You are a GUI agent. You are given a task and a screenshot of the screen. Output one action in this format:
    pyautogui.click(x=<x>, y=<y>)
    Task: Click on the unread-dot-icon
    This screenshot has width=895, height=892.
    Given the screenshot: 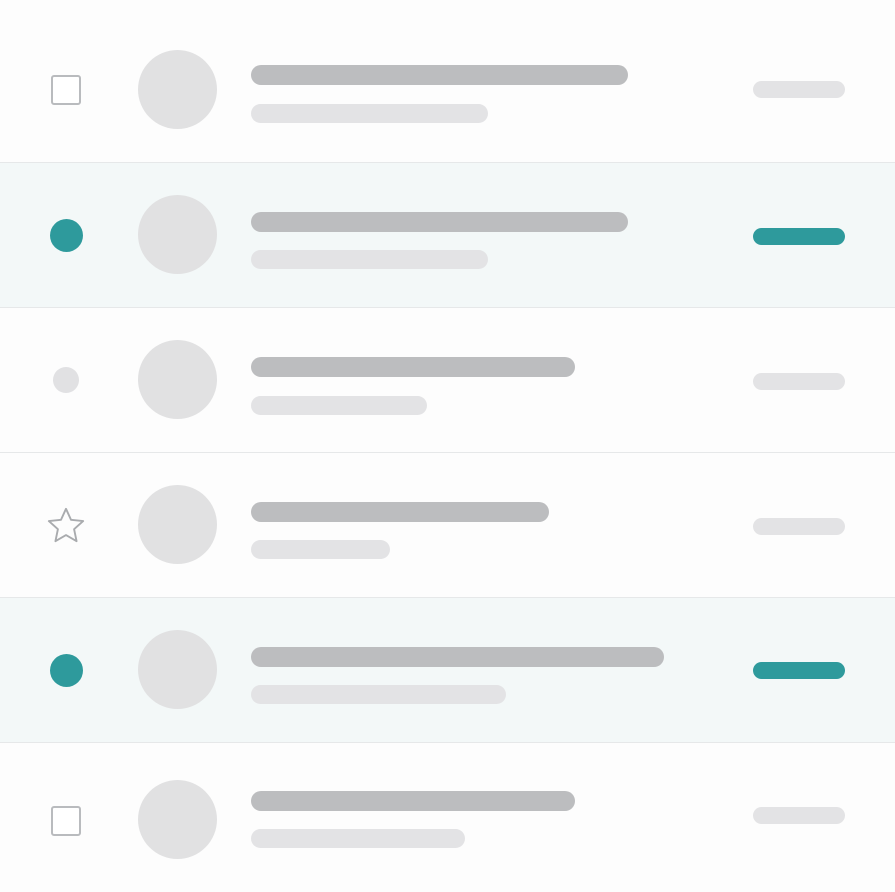 What is the action you would take?
    pyautogui.click(x=66, y=380)
    